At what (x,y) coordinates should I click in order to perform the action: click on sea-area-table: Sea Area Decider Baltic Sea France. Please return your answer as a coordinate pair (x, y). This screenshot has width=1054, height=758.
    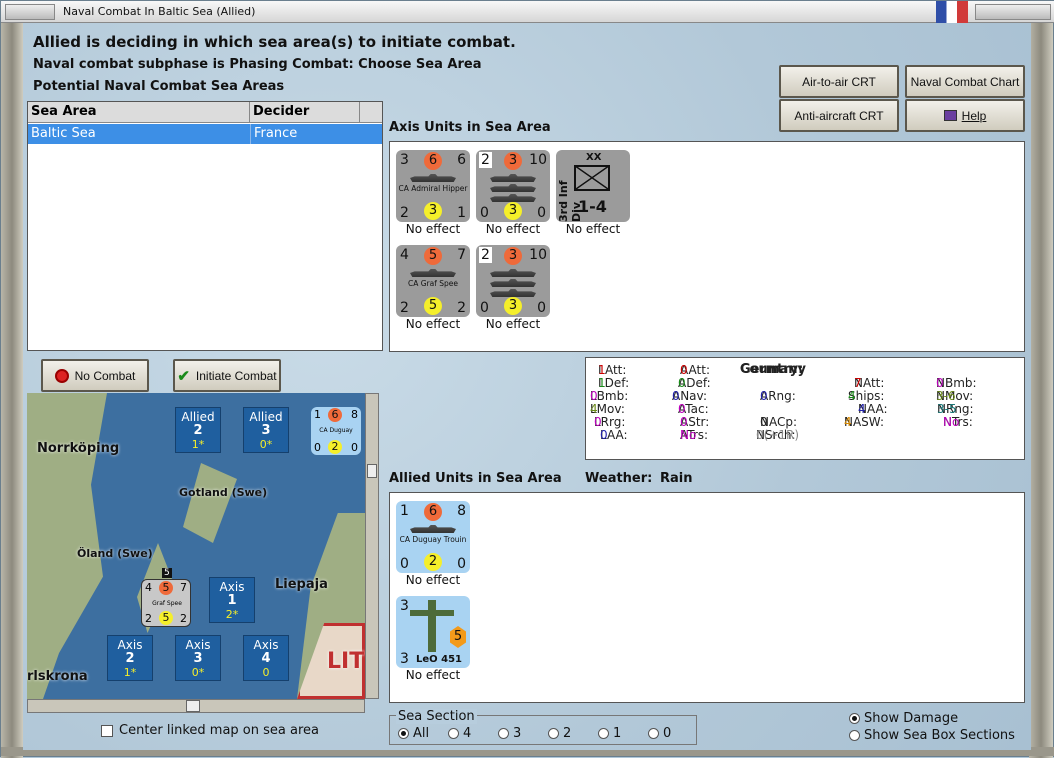
    Looking at the image, I should click on (205, 226).